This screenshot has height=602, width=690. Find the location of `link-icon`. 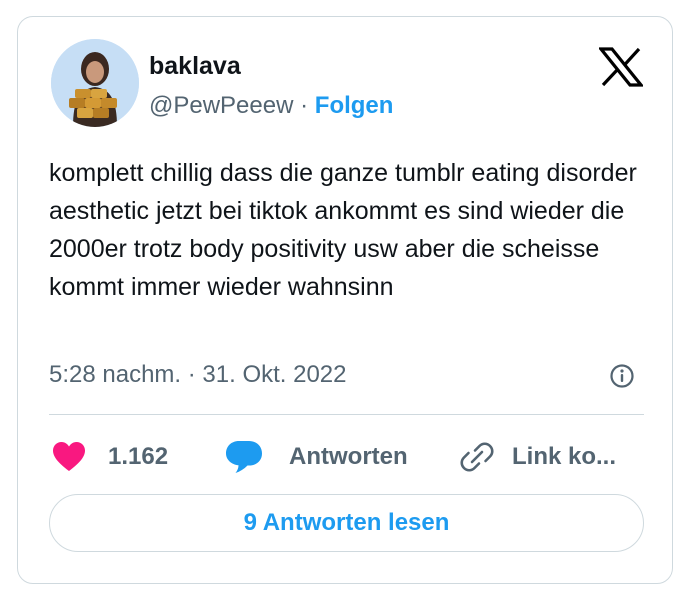

link-icon is located at coordinates (477, 457).